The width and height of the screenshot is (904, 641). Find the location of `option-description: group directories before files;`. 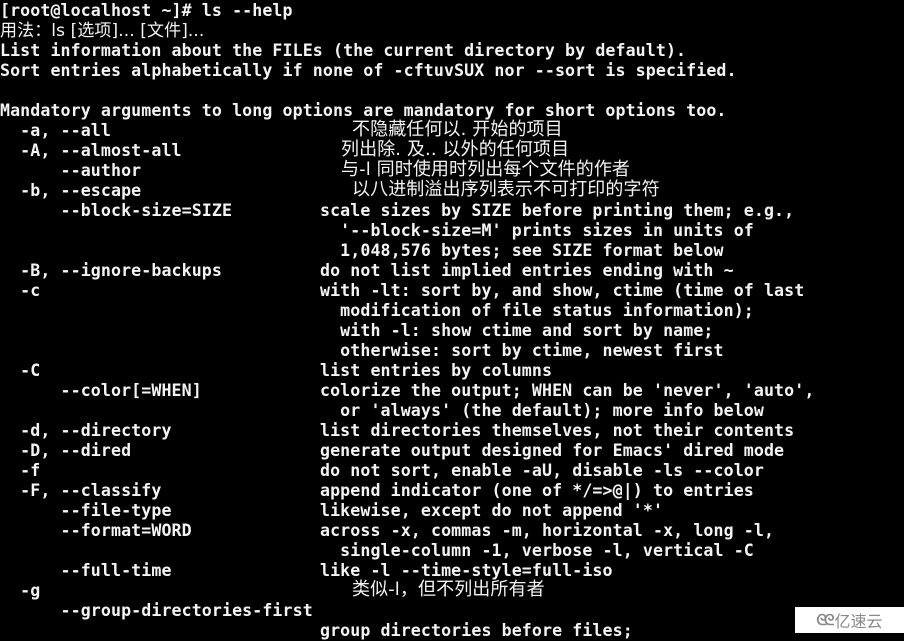

option-description: group directories before files; is located at coordinates (476, 630).